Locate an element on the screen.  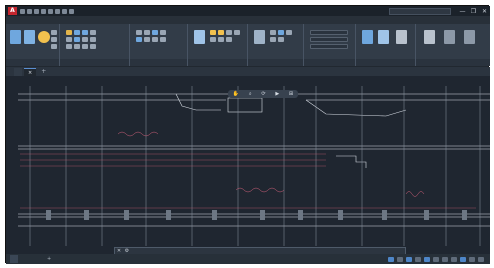
trim-icon is located at coordinates (85, 32).